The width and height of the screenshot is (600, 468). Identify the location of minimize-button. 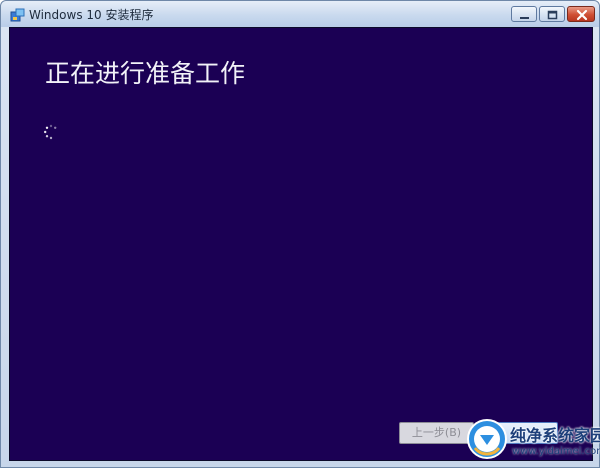
(524, 14).